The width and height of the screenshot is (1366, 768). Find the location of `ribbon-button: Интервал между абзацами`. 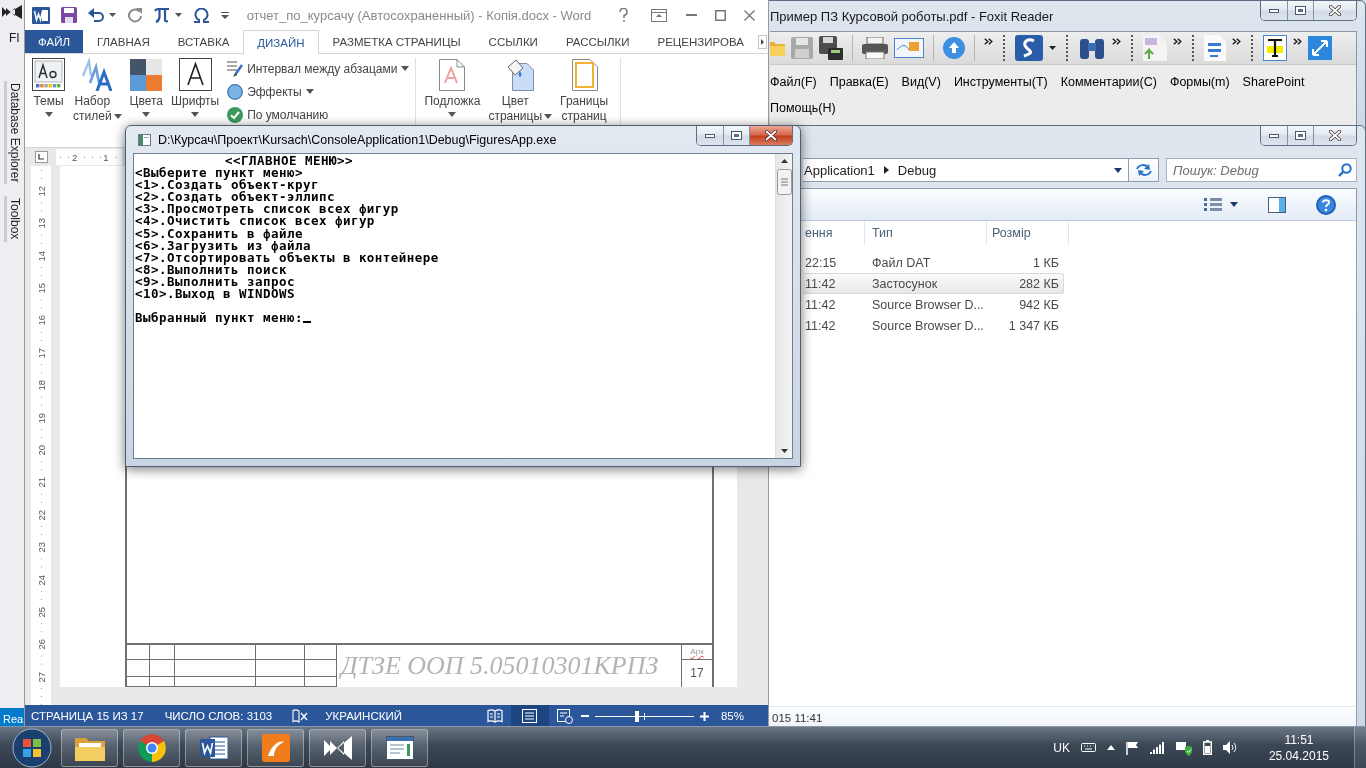

ribbon-button: Интервал между абзацами is located at coordinates (318, 68).